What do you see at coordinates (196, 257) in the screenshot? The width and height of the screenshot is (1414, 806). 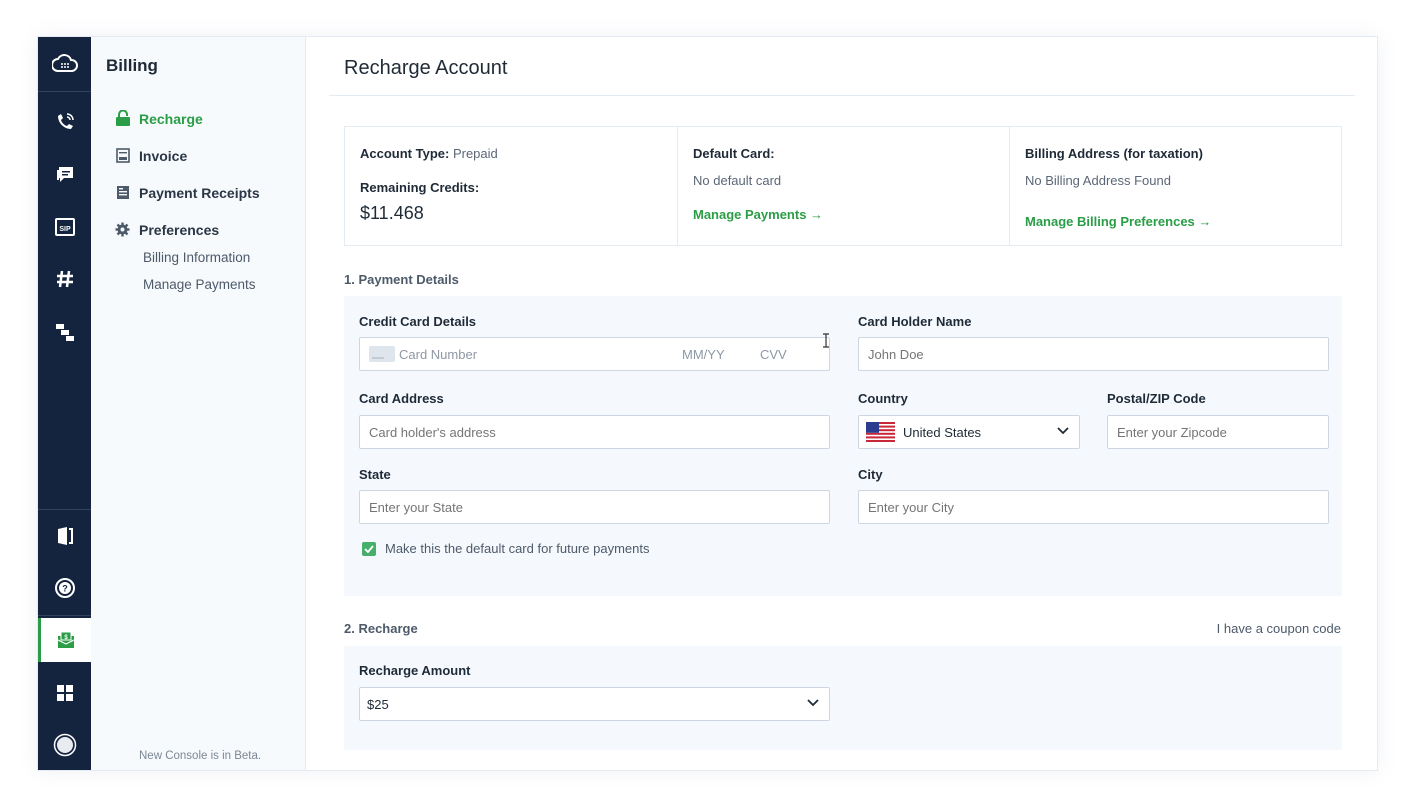 I see `sidebar-subitem-billing-information: Billing Information` at bounding box center [196, 257].